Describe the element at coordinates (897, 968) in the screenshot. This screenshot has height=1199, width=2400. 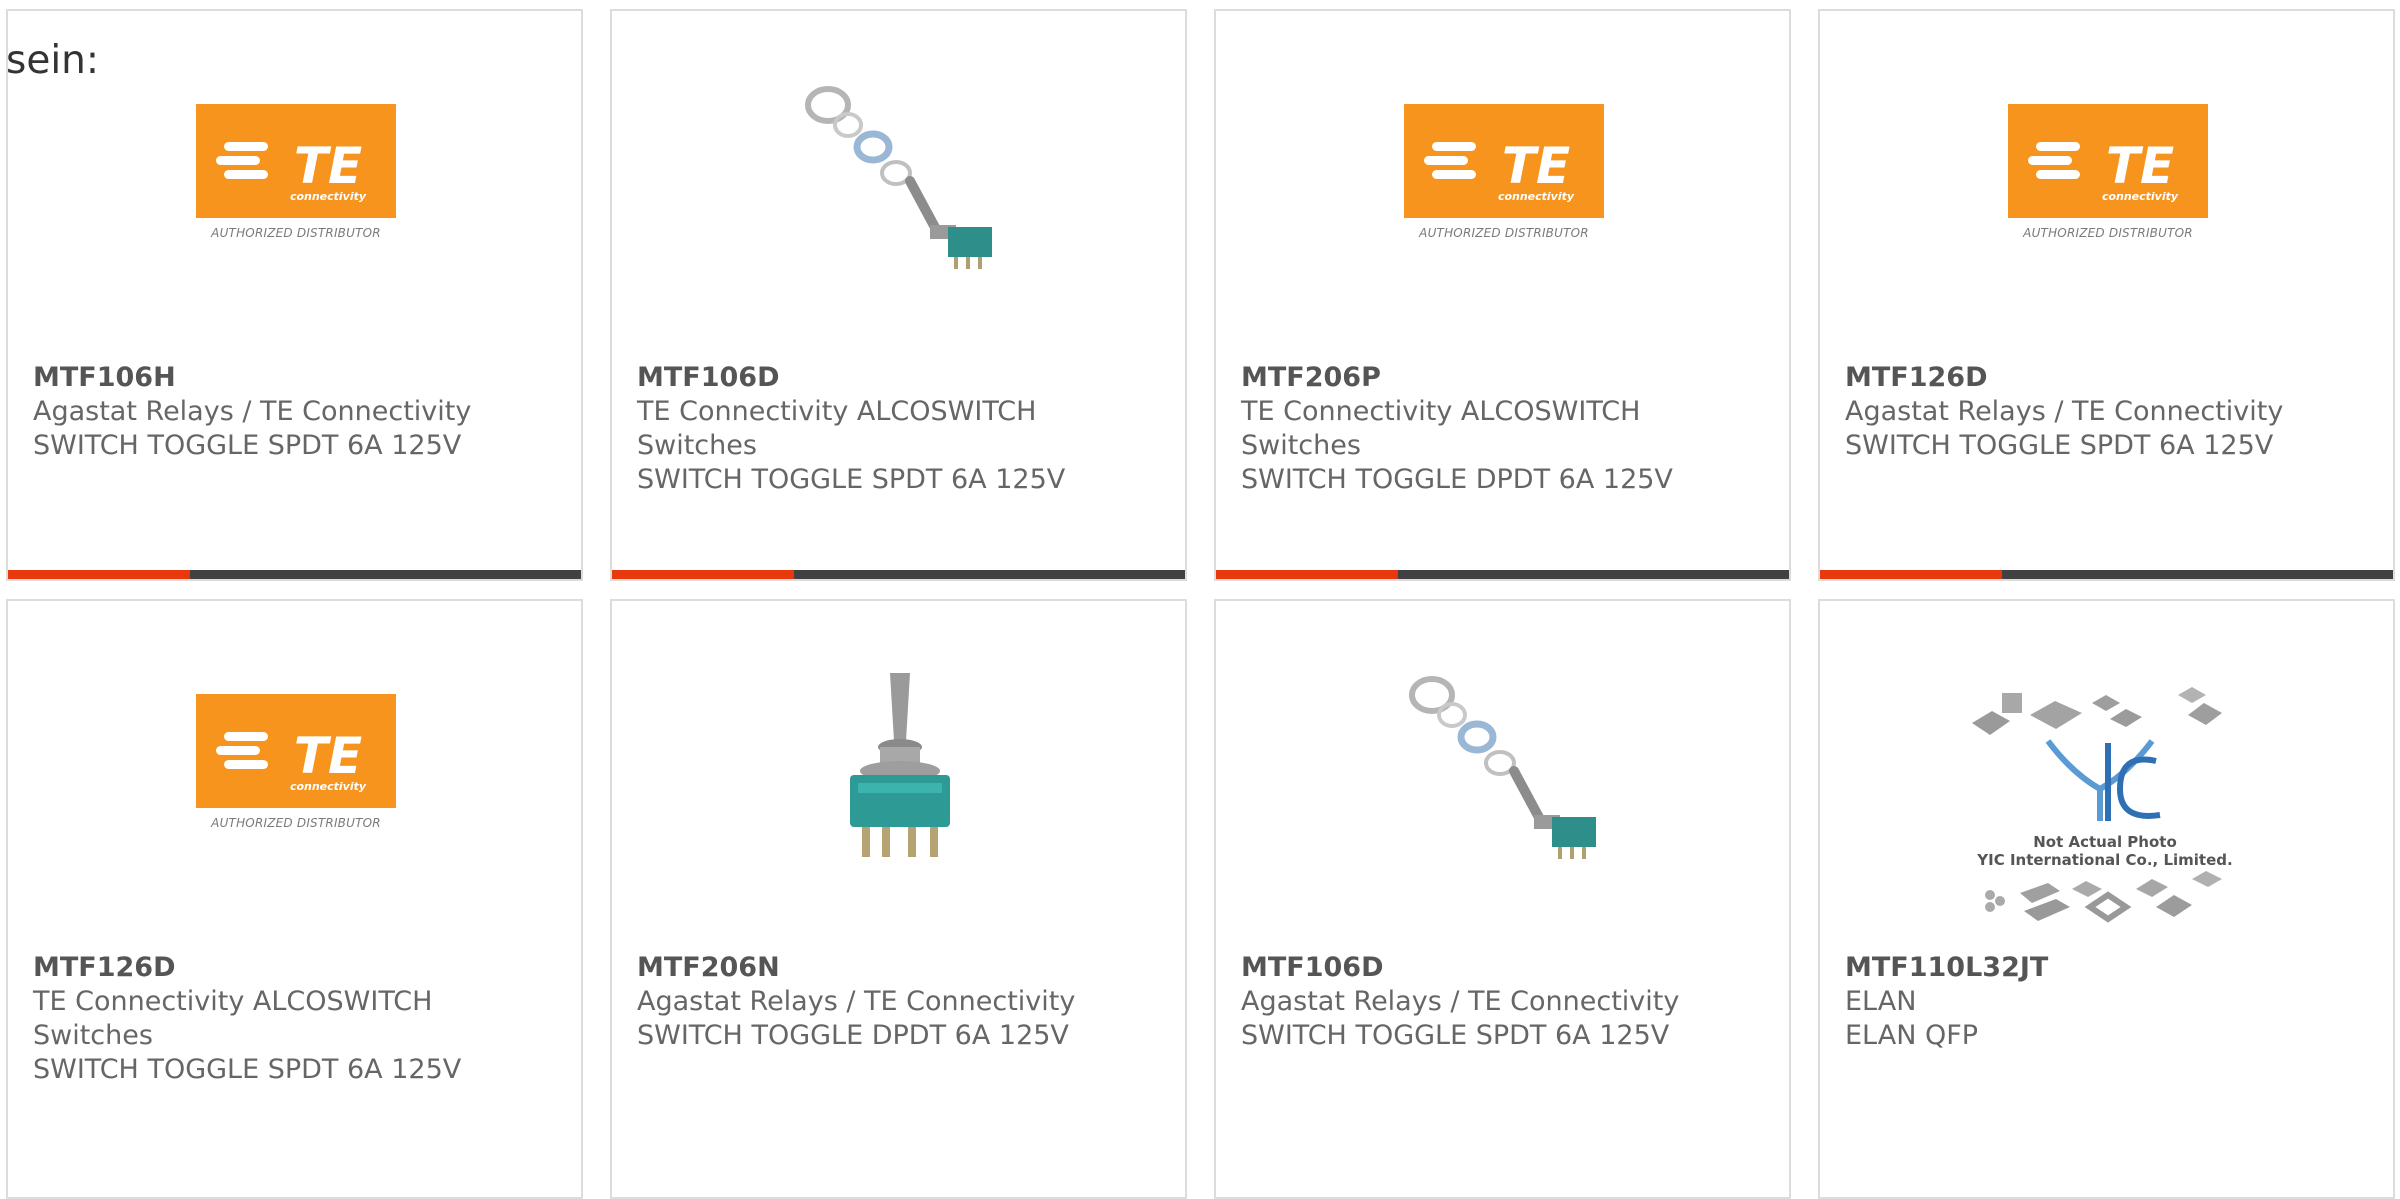
I see `part-number: MTF206N` at that location.